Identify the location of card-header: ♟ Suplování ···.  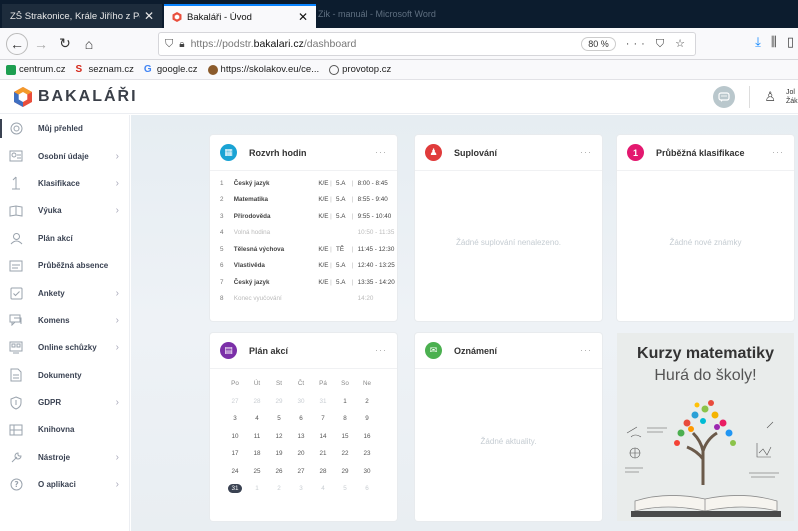
(508, 153).